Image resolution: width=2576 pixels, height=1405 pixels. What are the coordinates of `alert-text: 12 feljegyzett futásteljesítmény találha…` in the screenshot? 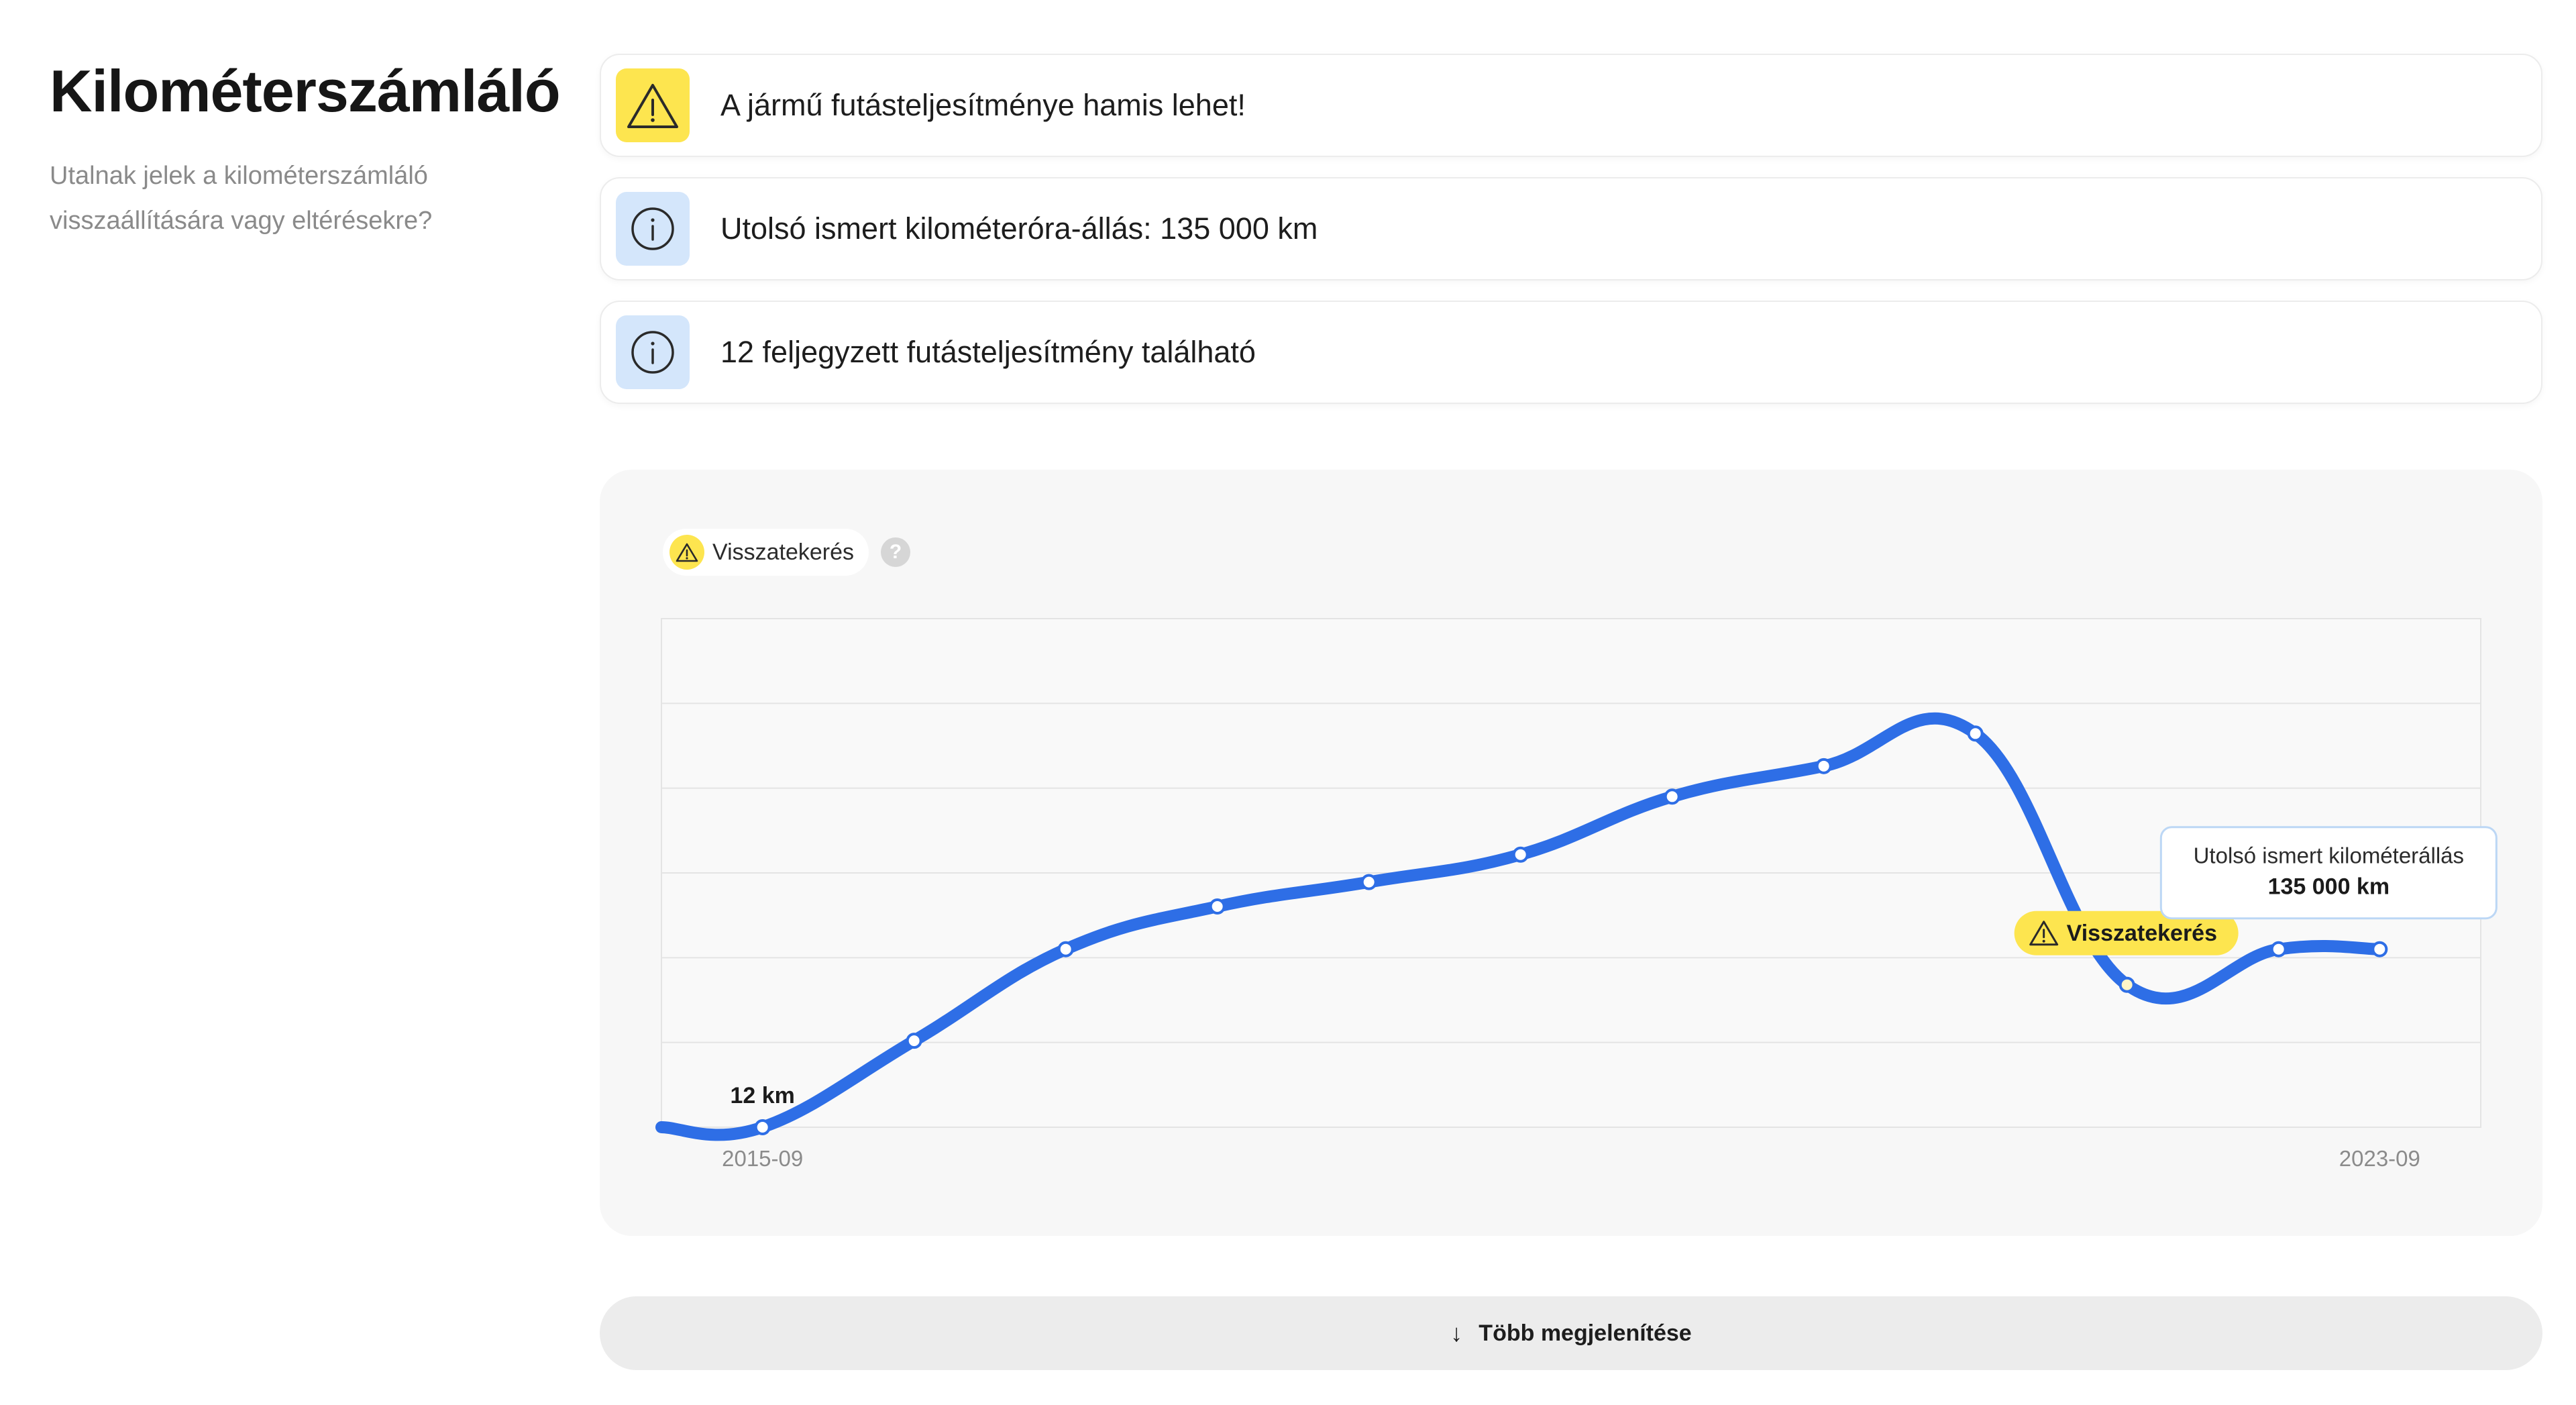 It's located at (988, 352).